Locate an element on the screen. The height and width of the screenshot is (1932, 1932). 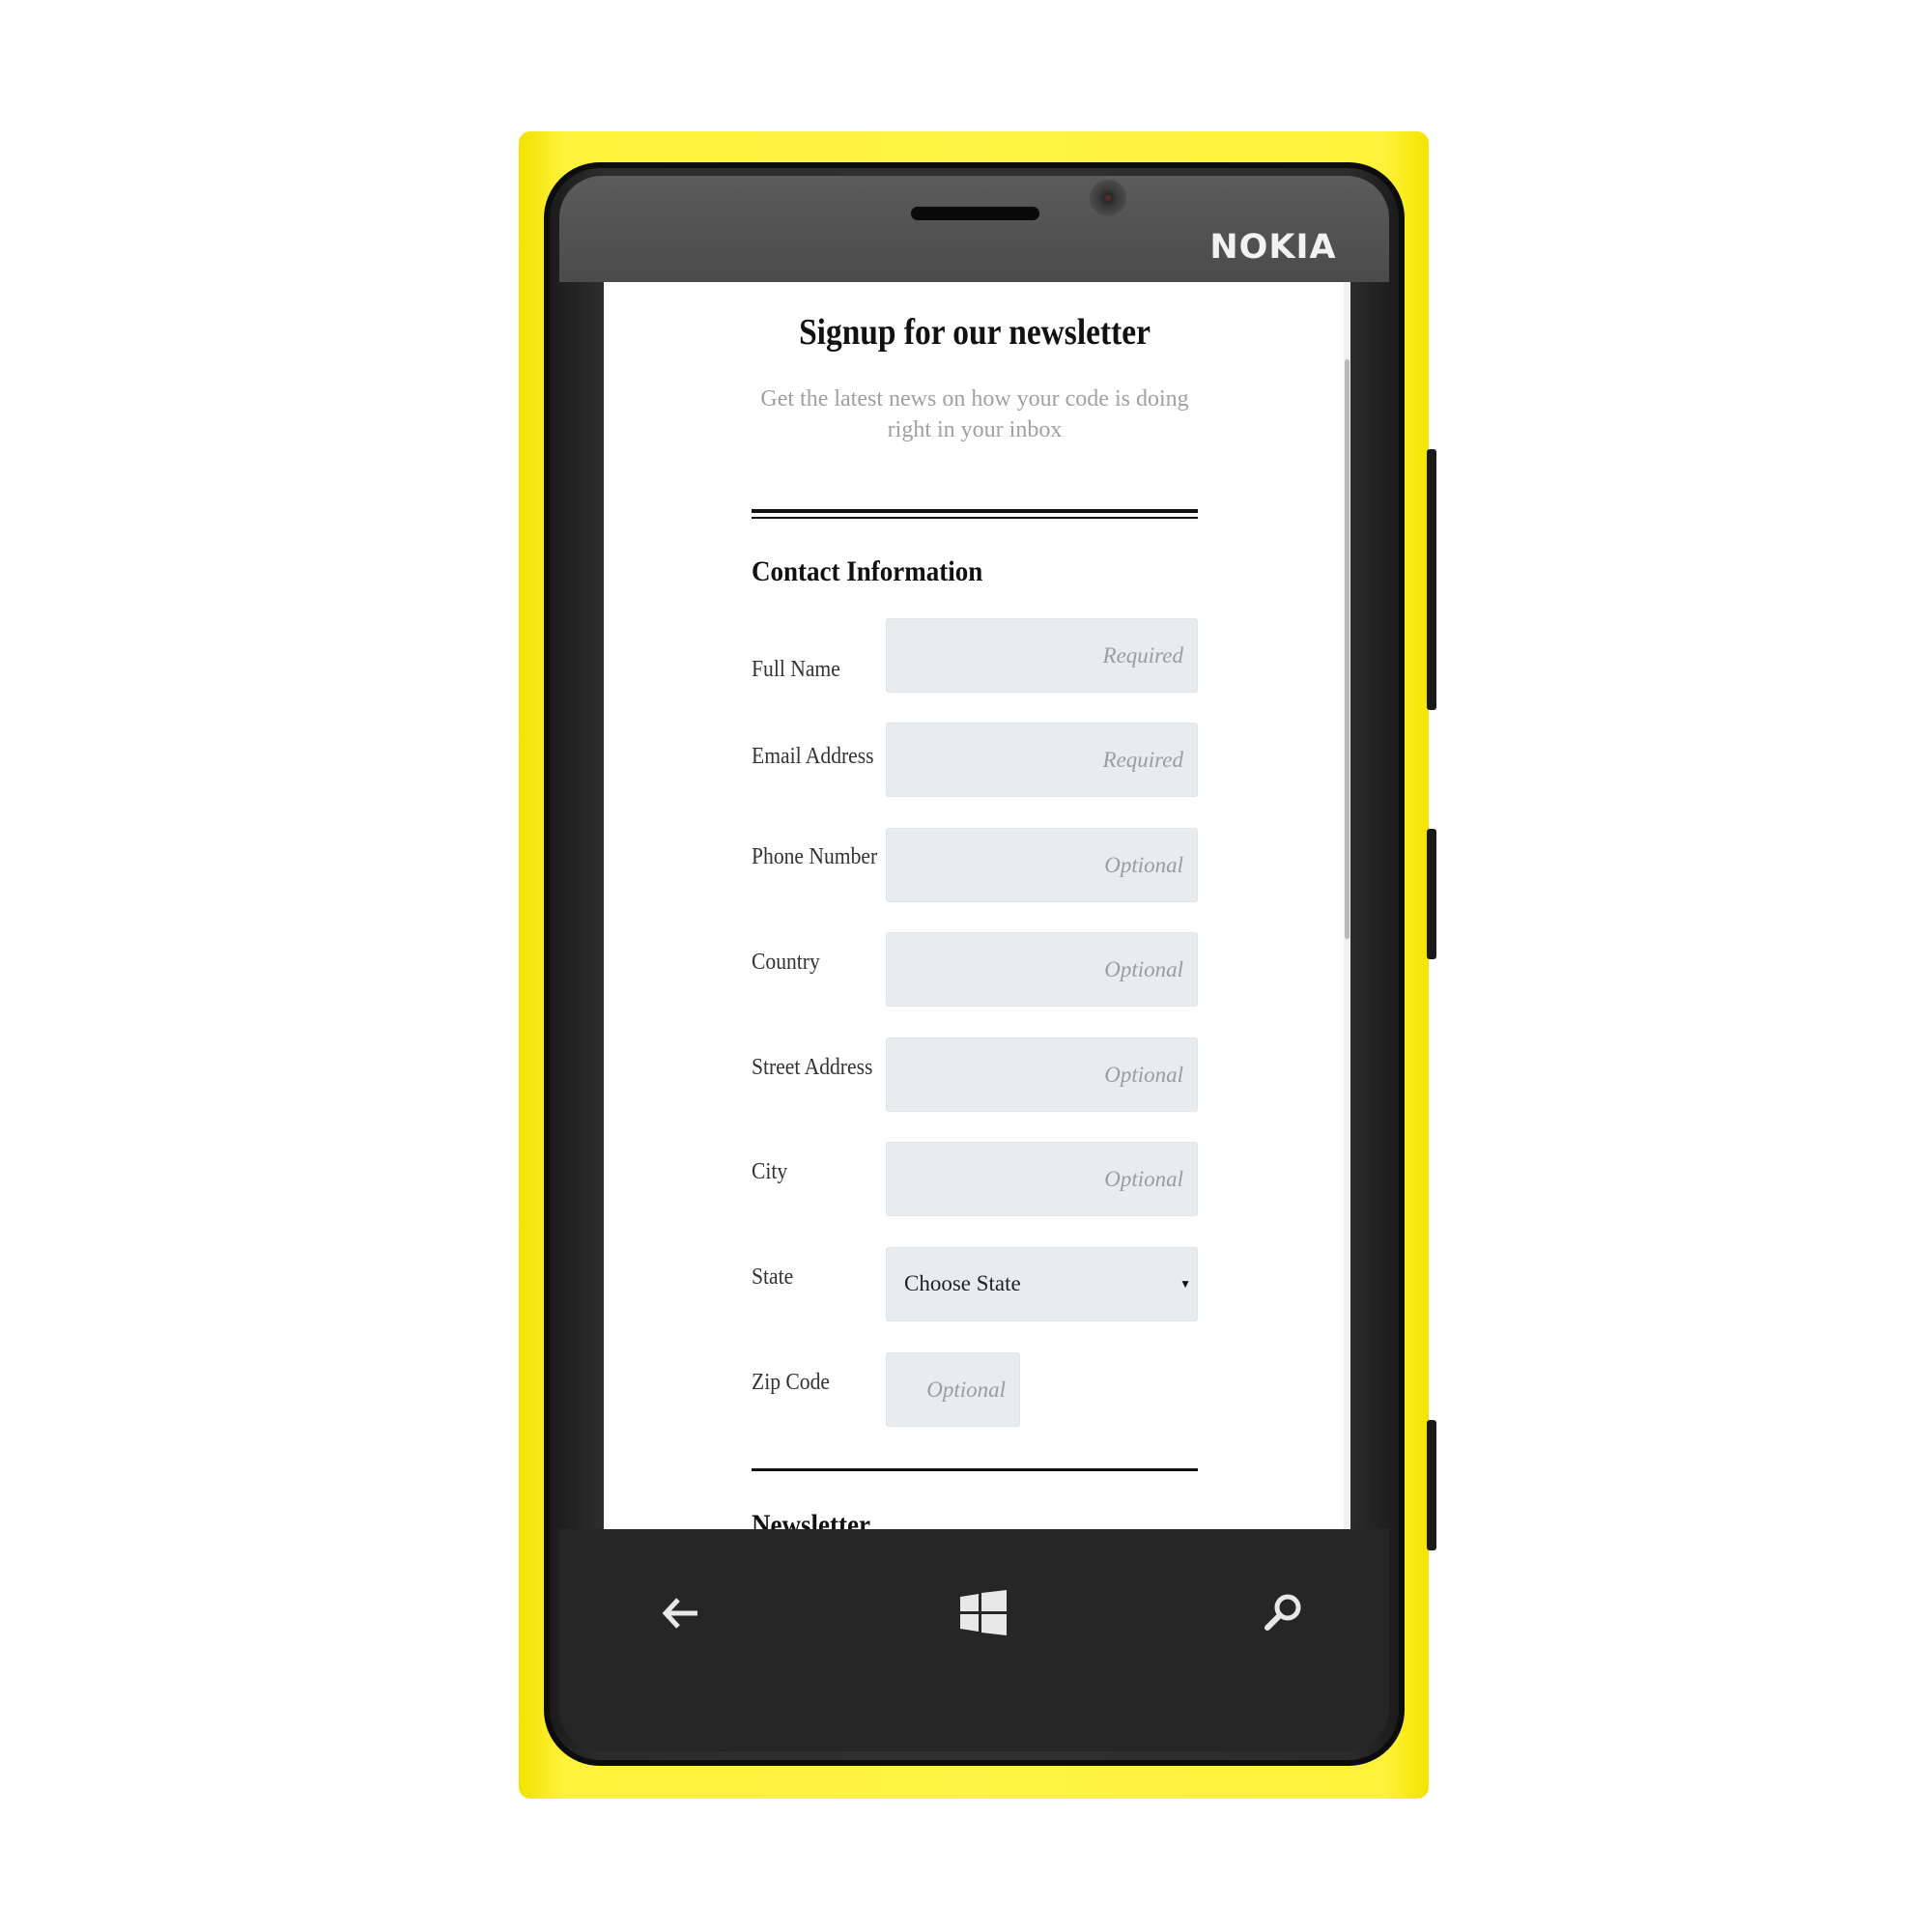
city-input is located at coordinates (1042, 1179).